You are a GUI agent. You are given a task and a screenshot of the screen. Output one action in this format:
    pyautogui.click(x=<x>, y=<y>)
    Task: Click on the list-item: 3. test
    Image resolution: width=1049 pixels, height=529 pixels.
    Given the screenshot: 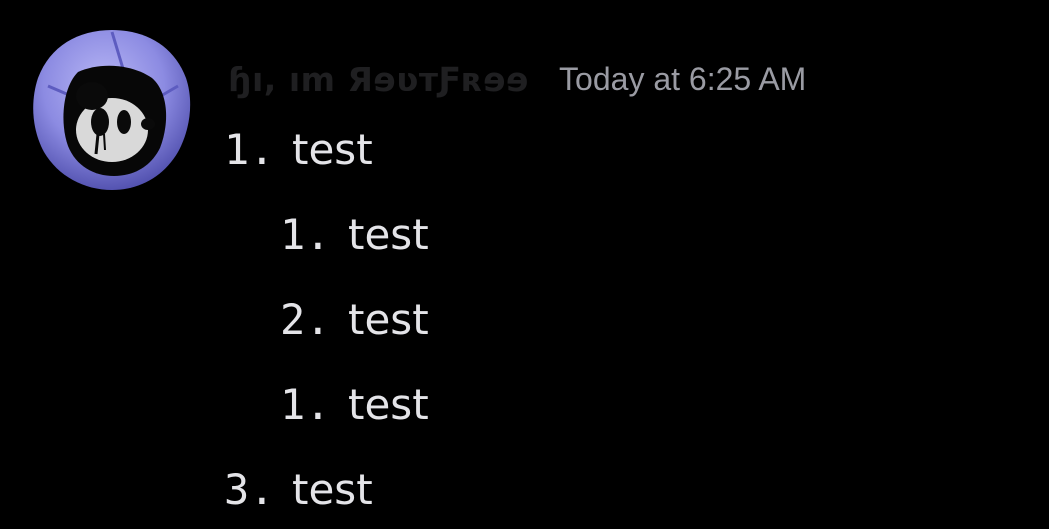 What is the action you would take?
    pyautogui.click(x=298, y=490)
    